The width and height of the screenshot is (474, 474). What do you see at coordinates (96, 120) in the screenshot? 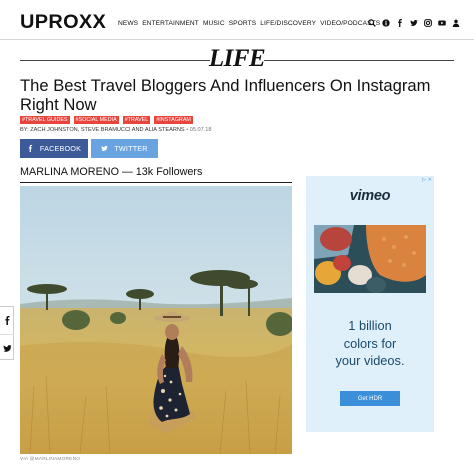
I see `tag-social-media: #SOCIAL MEDIA` at bounding box center [96, 120].